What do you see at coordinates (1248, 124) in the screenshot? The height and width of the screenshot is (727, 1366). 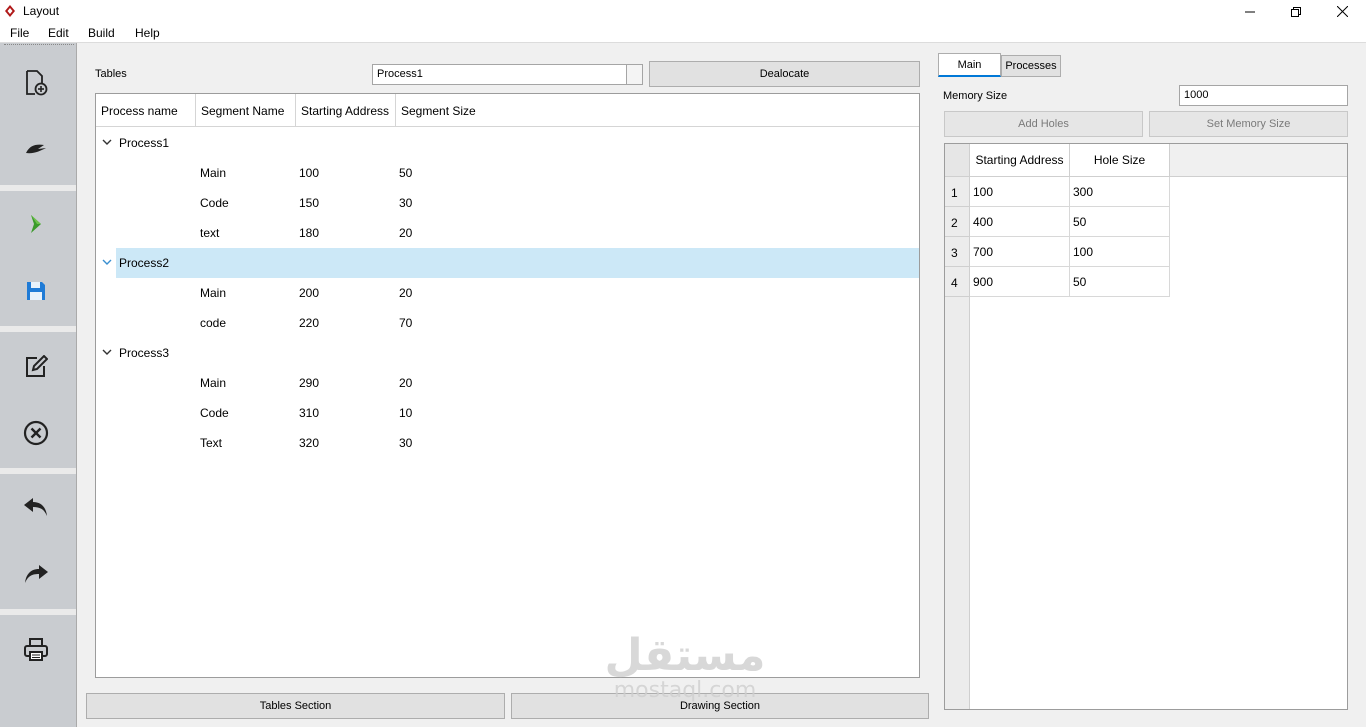 I see `set-memory-size-button: Set Memory Size` at bounding box center [1248, 124].